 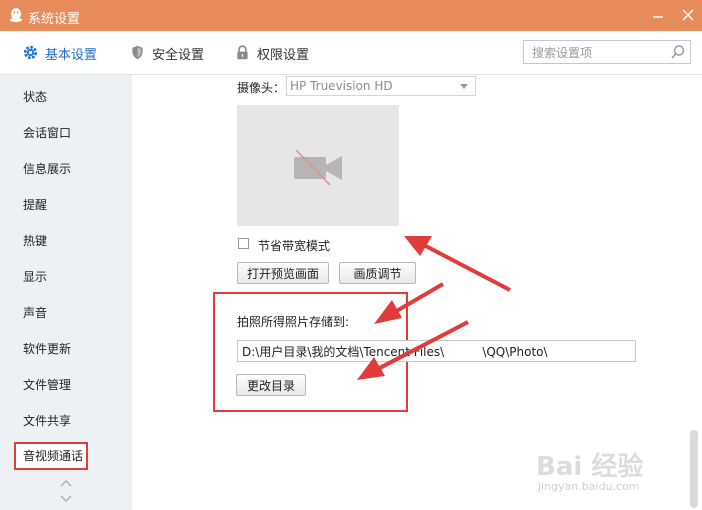 I want to click on camera-select: HP Truevision HD, so click(x=381, y=86).